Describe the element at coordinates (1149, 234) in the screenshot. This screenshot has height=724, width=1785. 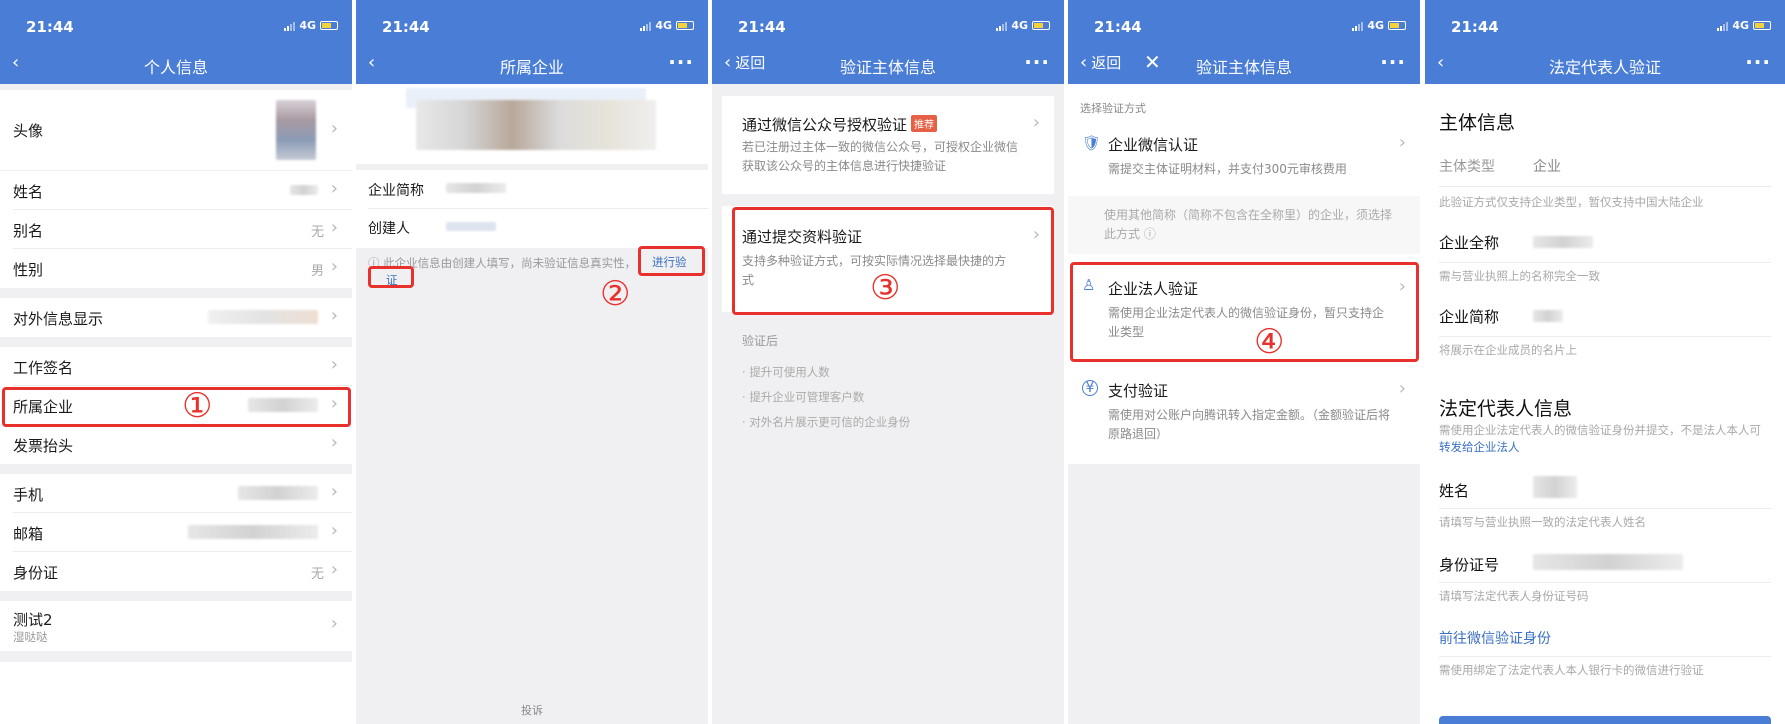
I see `info-icon: ⓘ` at that location.